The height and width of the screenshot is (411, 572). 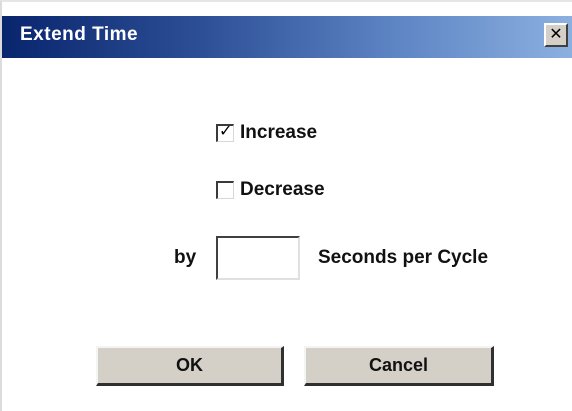 What do you see at coordinates (287, 37) in the screenshot?
I see `title-bar: Extend Time ✕` at bounding box center [287, 37].